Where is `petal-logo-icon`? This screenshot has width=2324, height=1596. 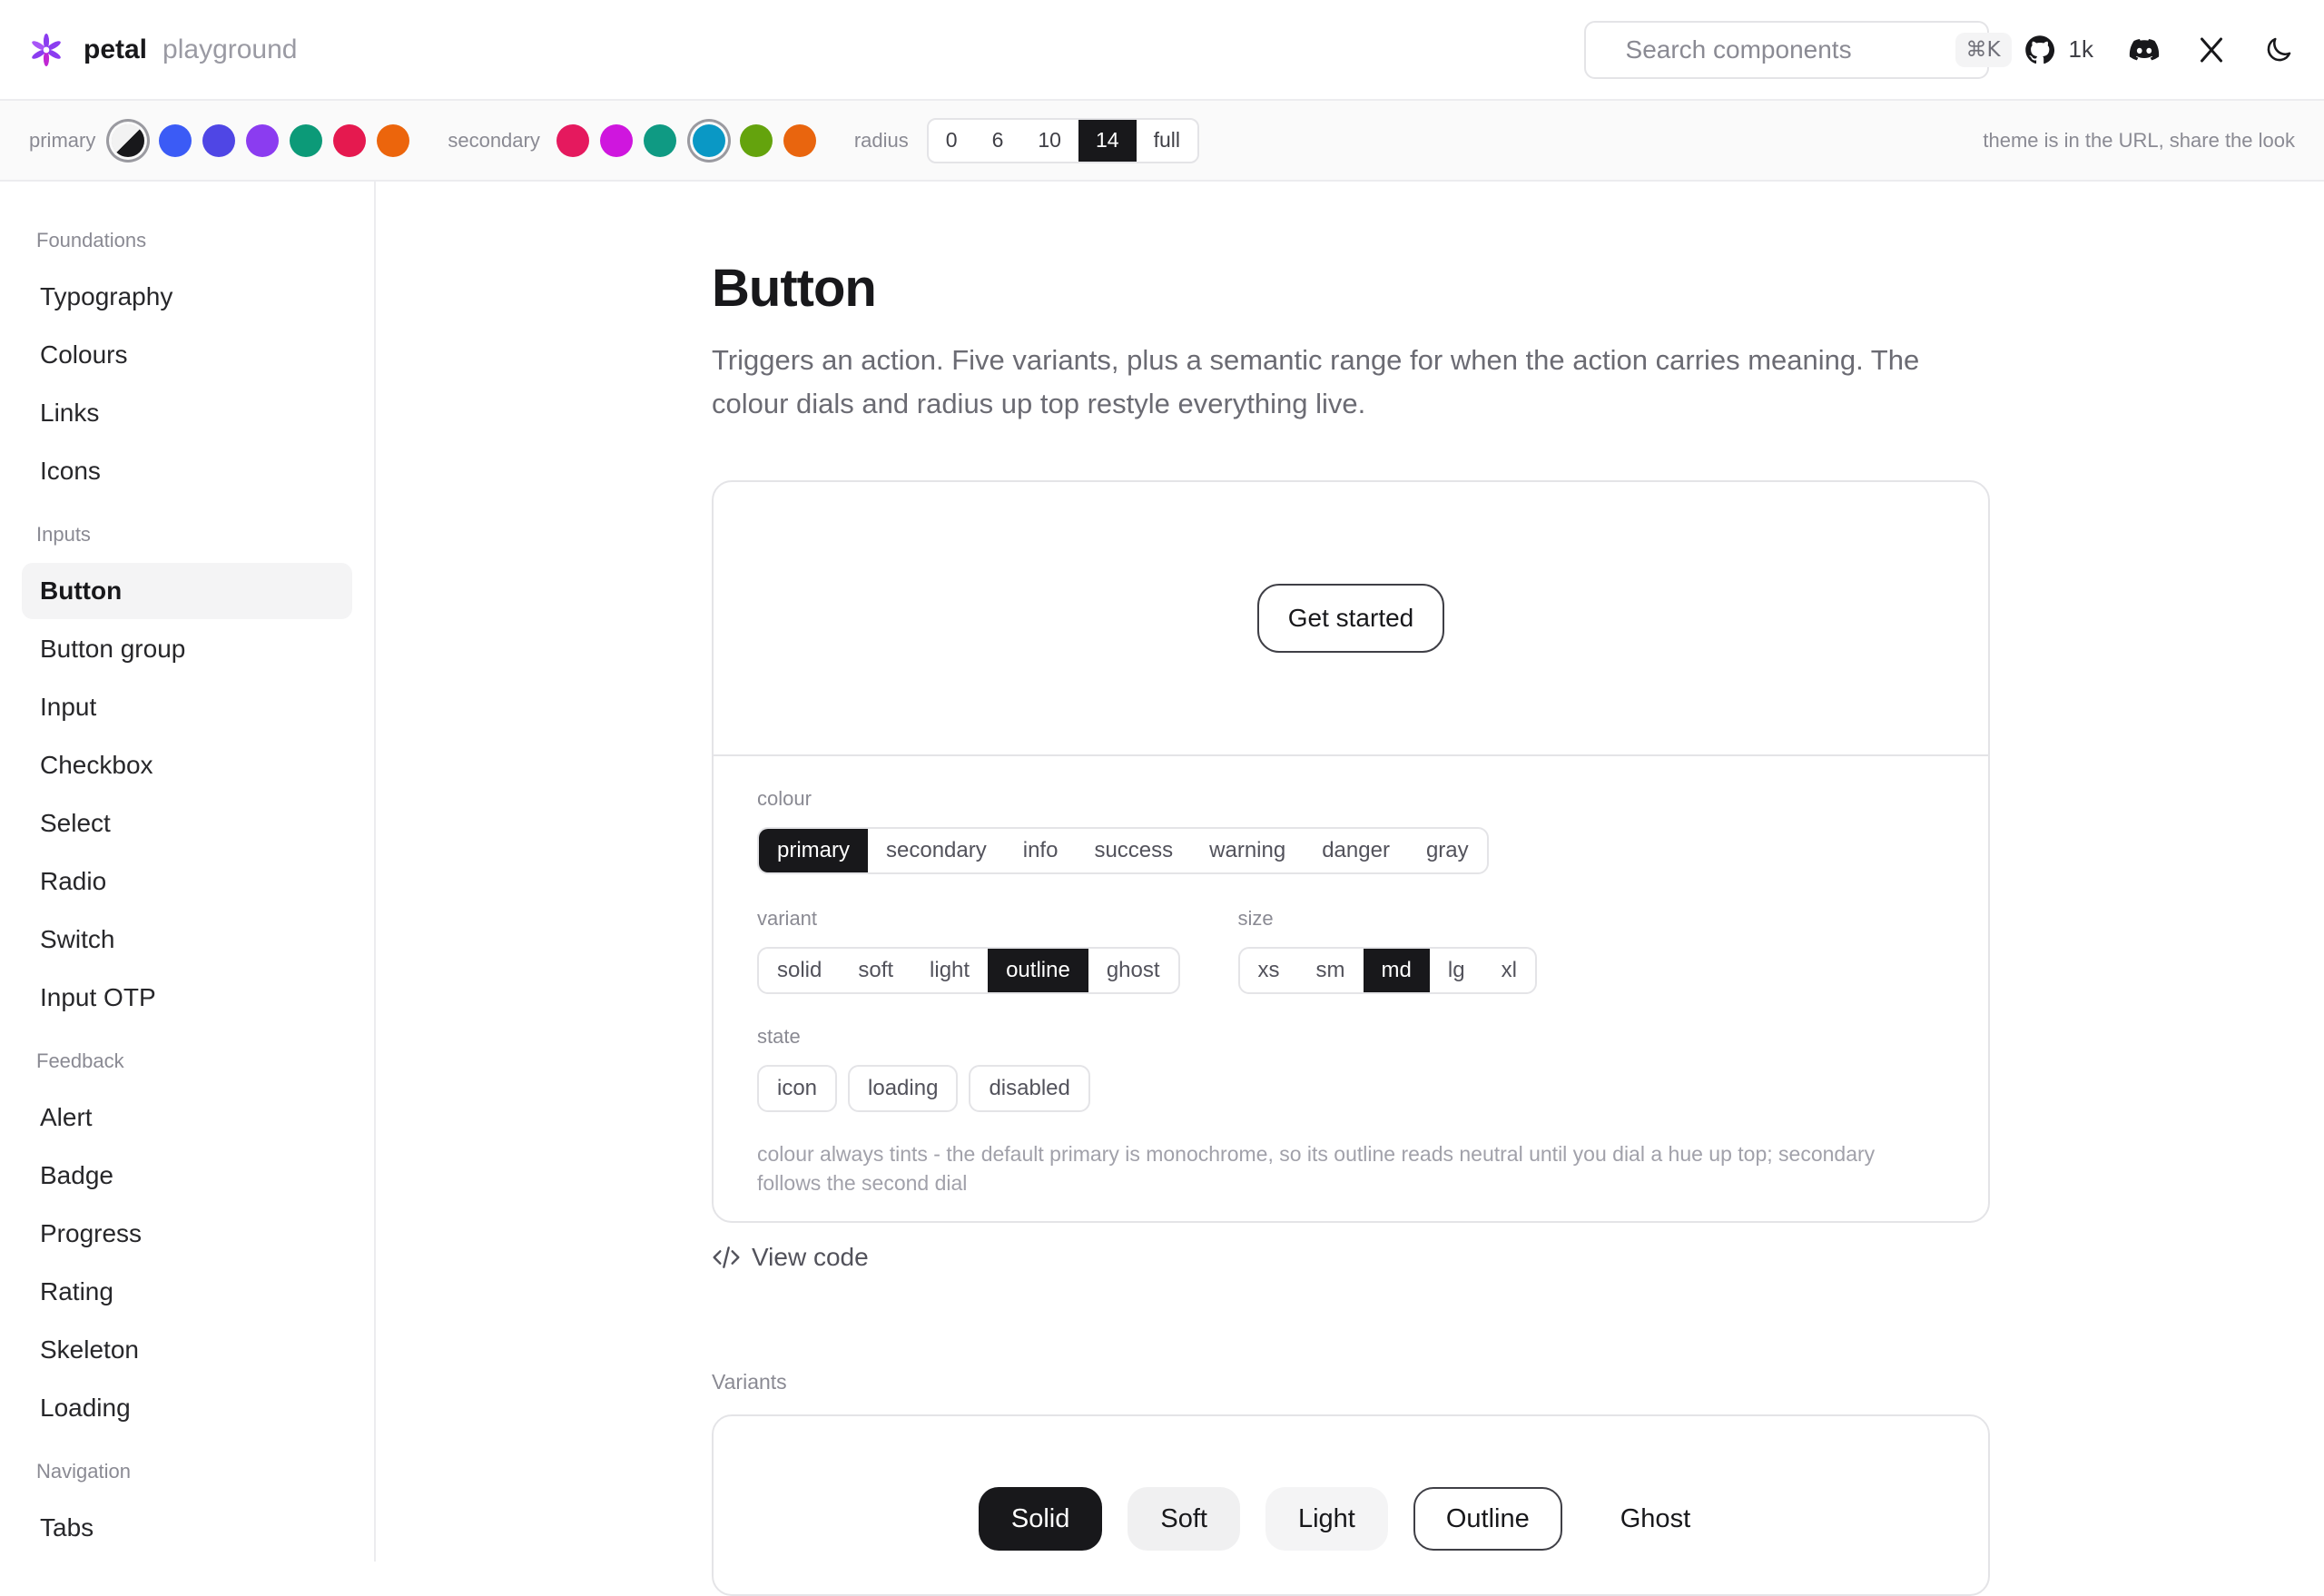
petal-logo-icon is located at coordinates (46, 49).